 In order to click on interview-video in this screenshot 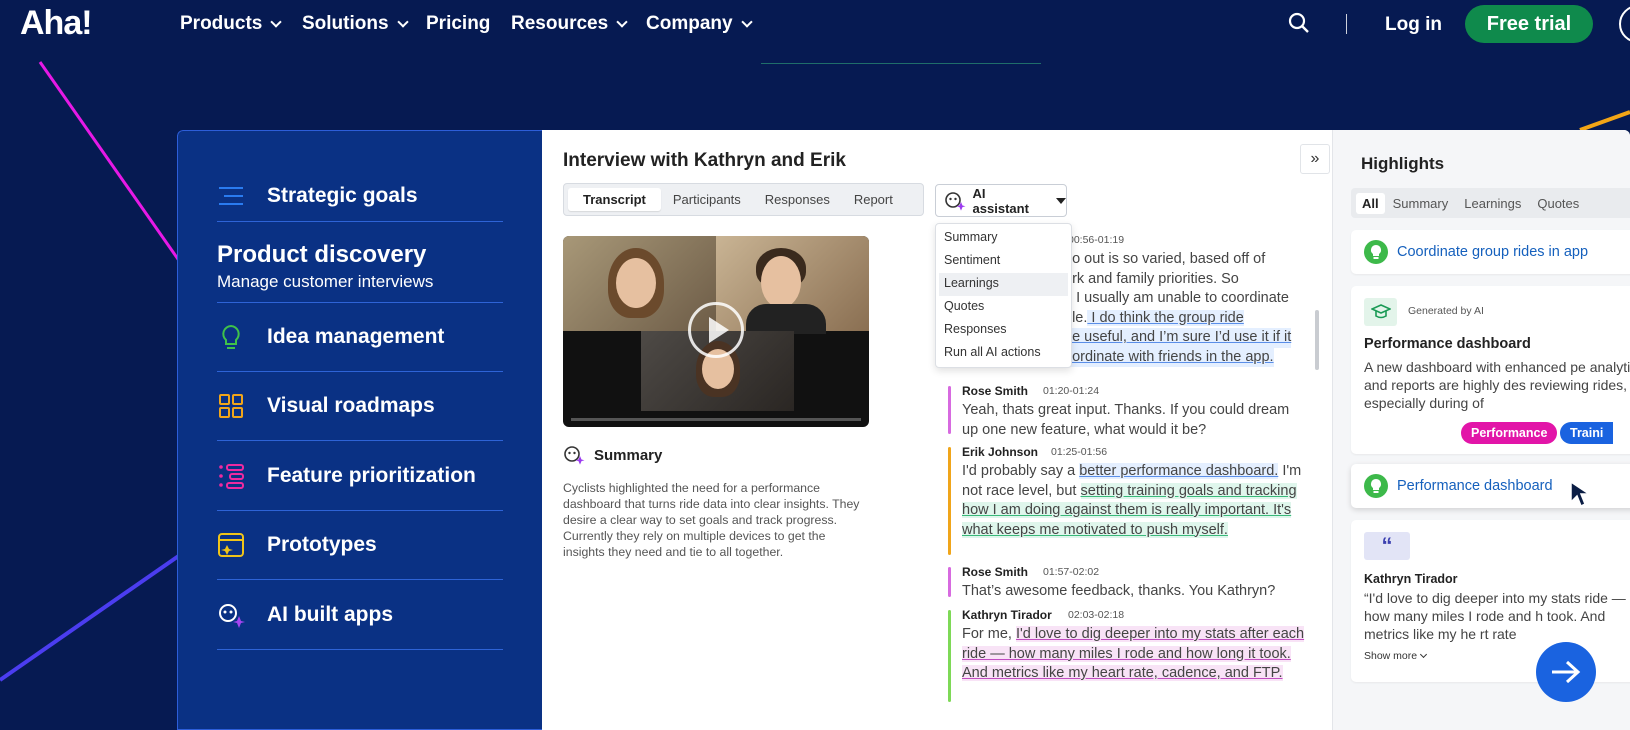, I will do `click(716, 331)`.